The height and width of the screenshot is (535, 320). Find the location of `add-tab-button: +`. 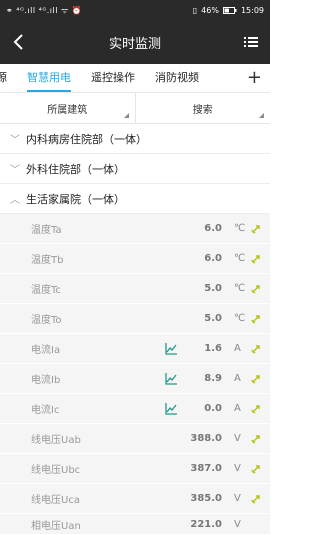

add-tab-button: + is located at coordinates (254, 78).